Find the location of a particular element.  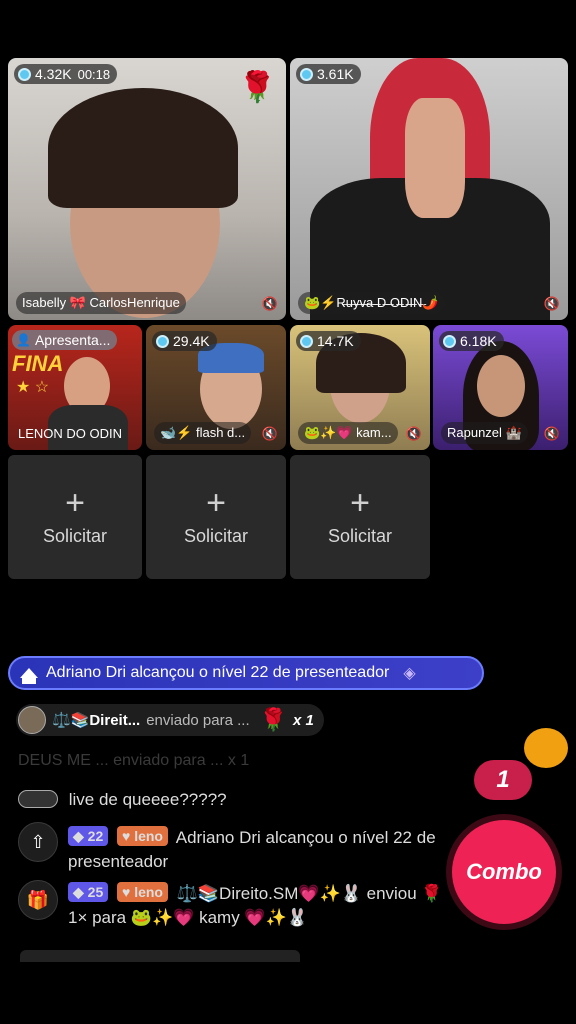

viewer-count-pill: 4.32K 00:18 is located at coordinates (66, 74).